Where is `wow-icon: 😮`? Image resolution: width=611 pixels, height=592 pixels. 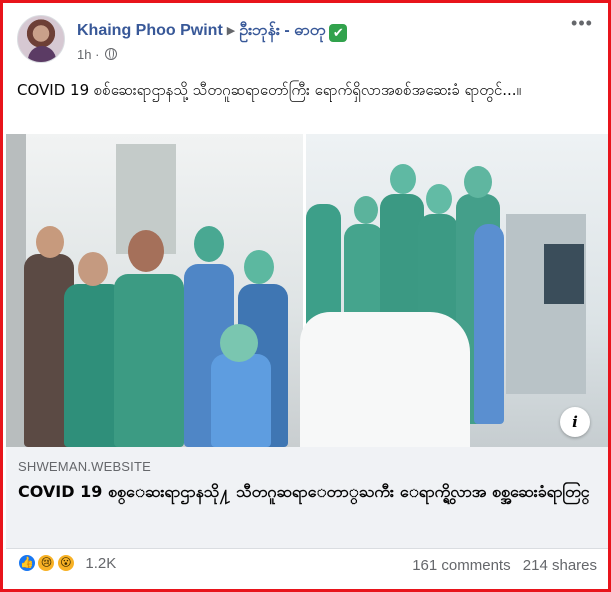
wow-icon: 😮 is located at coordinates (65, 563).